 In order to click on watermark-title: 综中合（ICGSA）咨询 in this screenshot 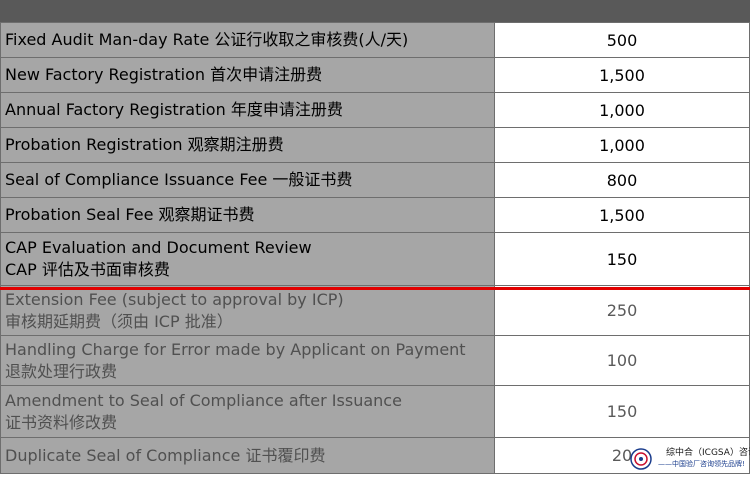, I will do `click(708, 453)`.